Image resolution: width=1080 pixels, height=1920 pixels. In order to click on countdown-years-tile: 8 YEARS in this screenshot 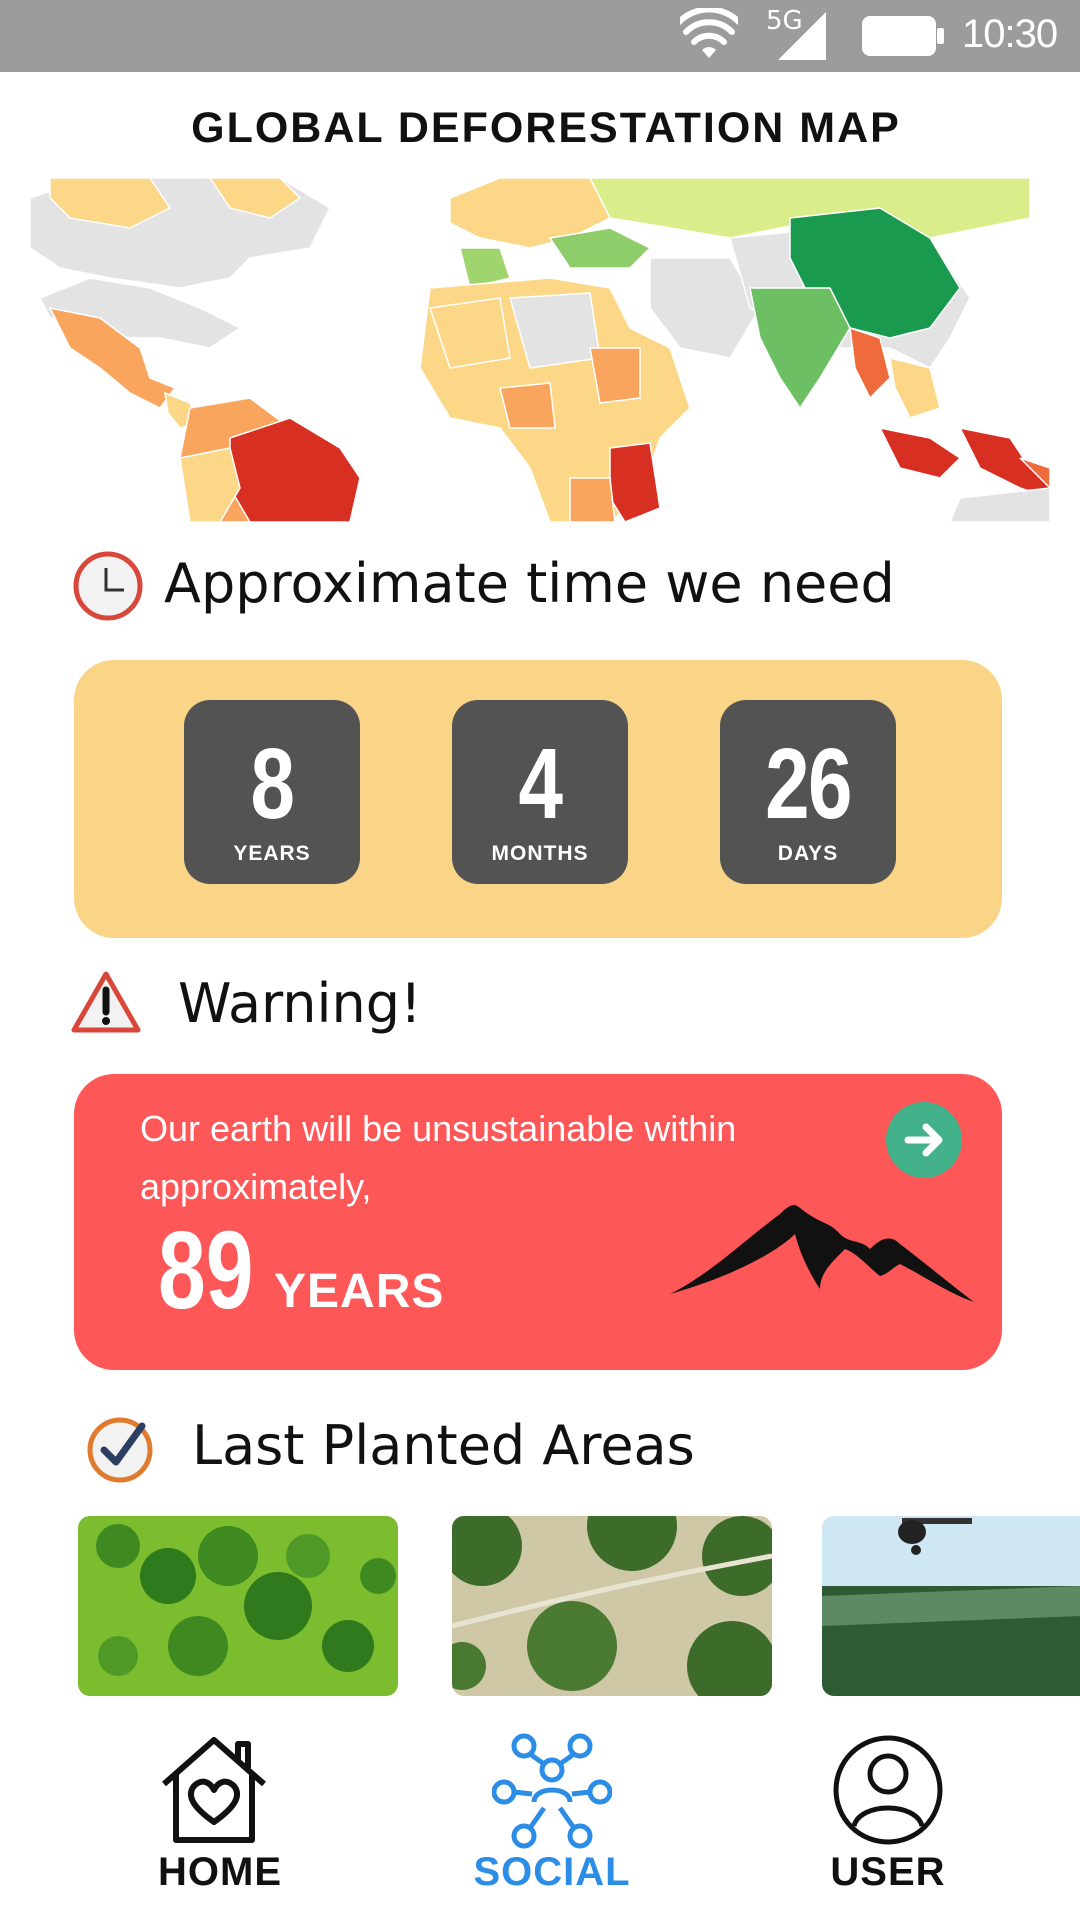, I will do `click(272, 792)`.